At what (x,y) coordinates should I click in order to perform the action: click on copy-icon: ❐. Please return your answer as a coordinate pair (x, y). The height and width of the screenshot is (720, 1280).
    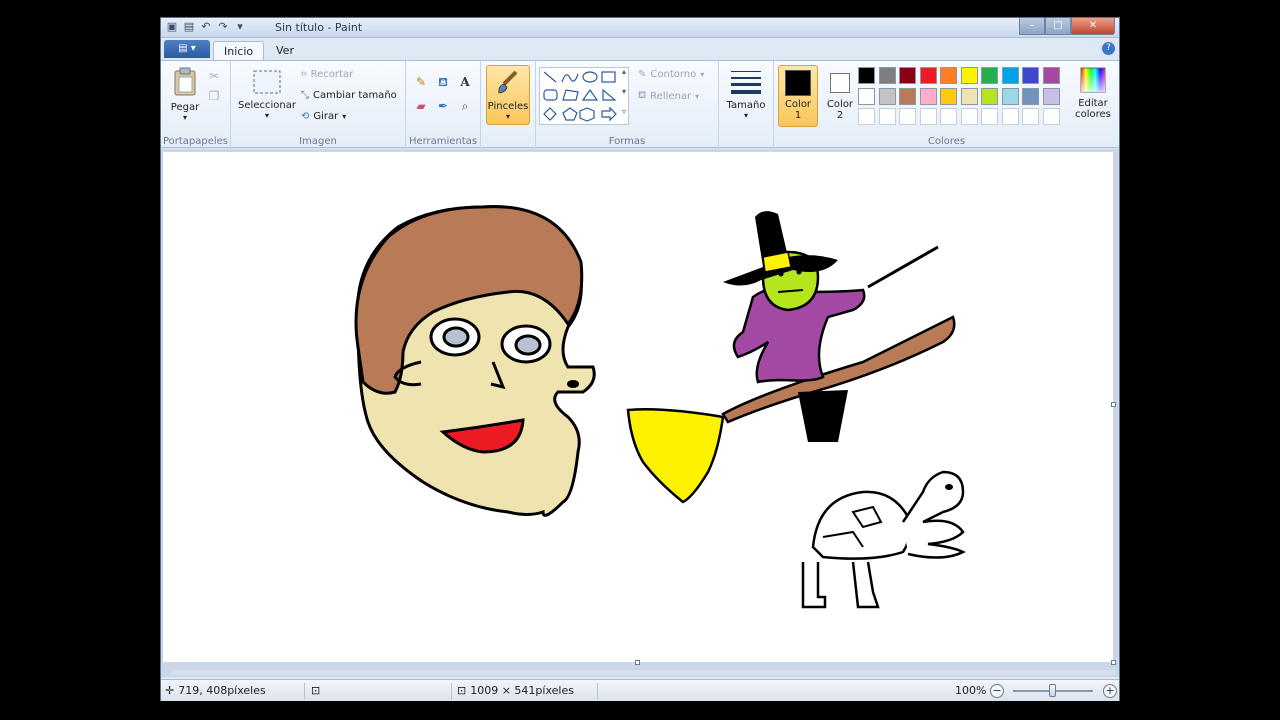
    Looking at the image, I should click on (214, 96).